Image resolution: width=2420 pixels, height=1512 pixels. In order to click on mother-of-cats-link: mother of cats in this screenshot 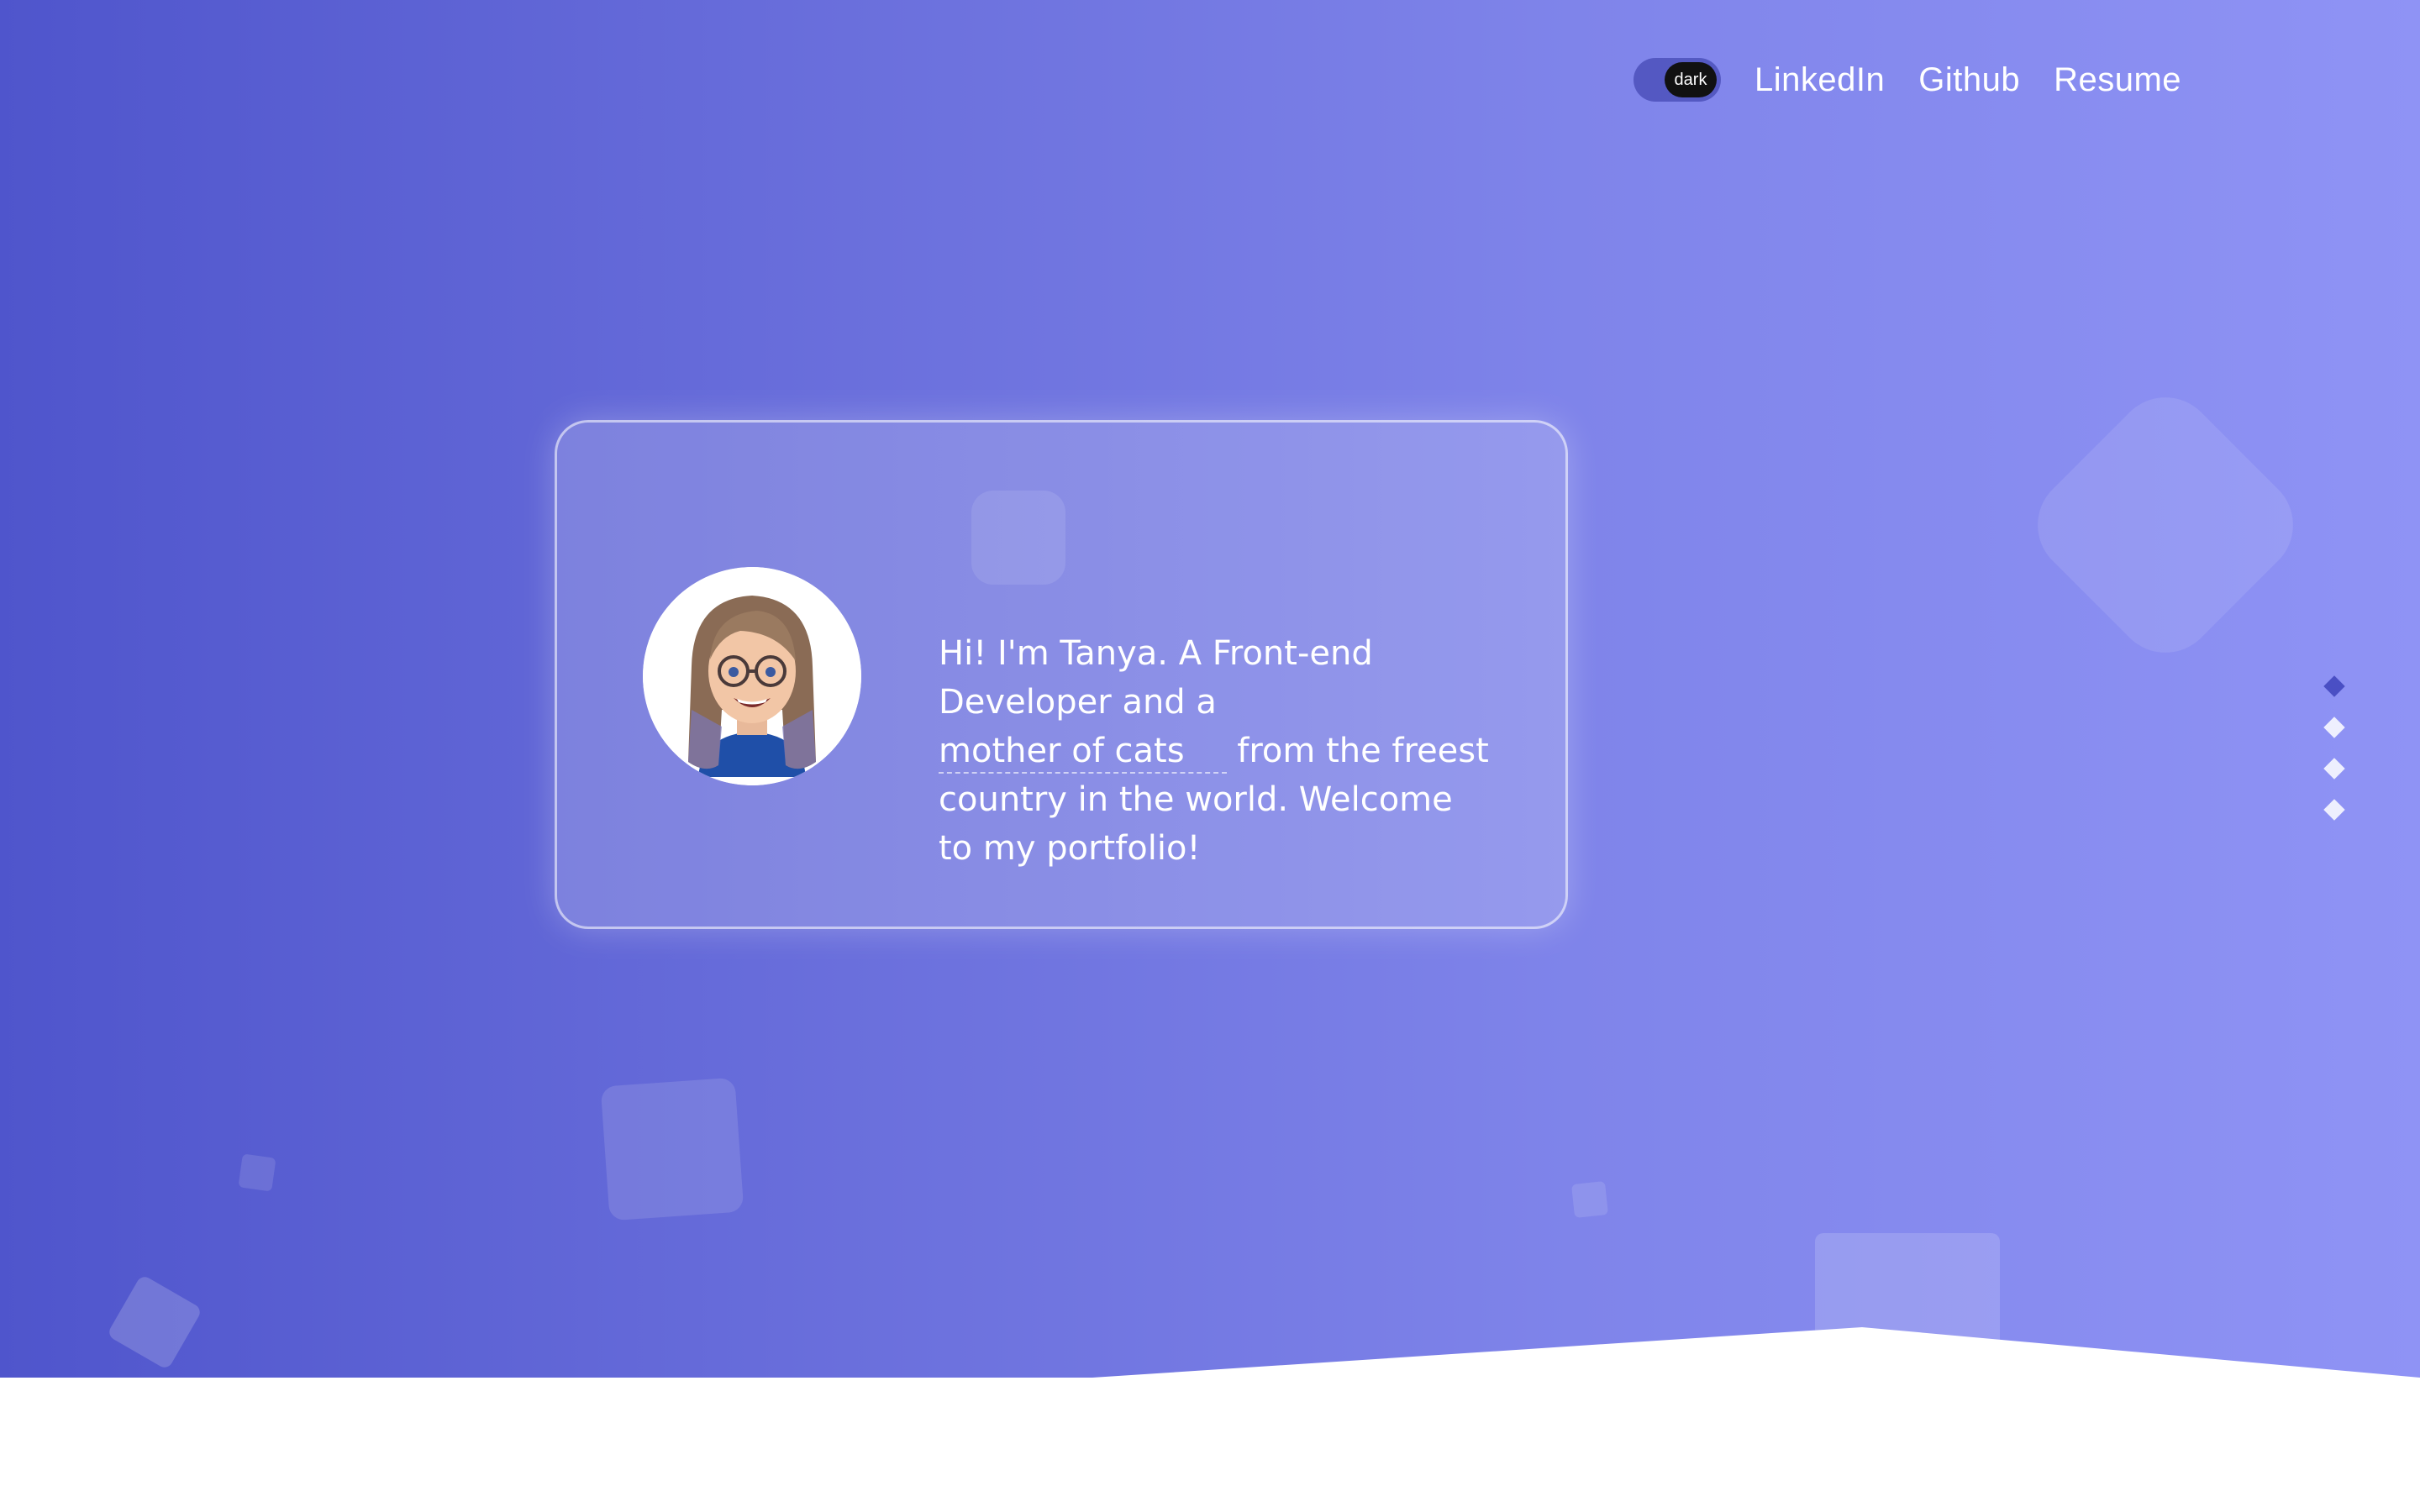, I will do `click(1083, 752)`.